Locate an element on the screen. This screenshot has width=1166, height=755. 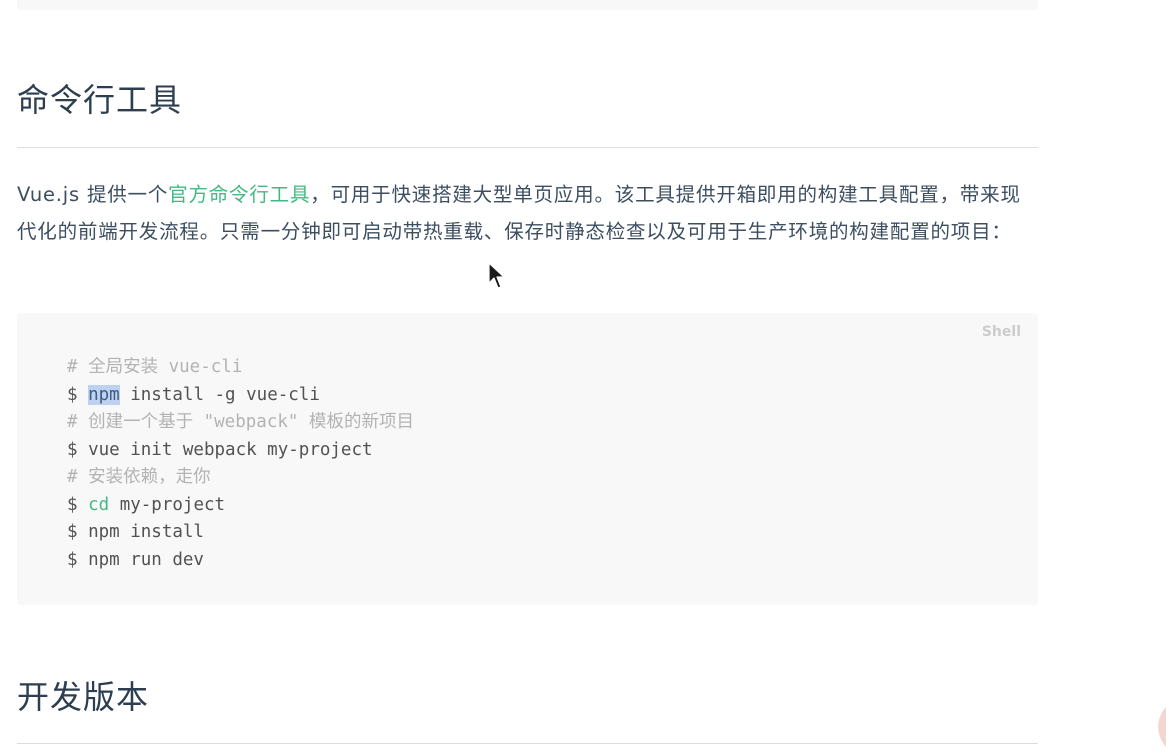
code-comment-line: # 全局安装 vue-cli is located at coordinates (155, 367).